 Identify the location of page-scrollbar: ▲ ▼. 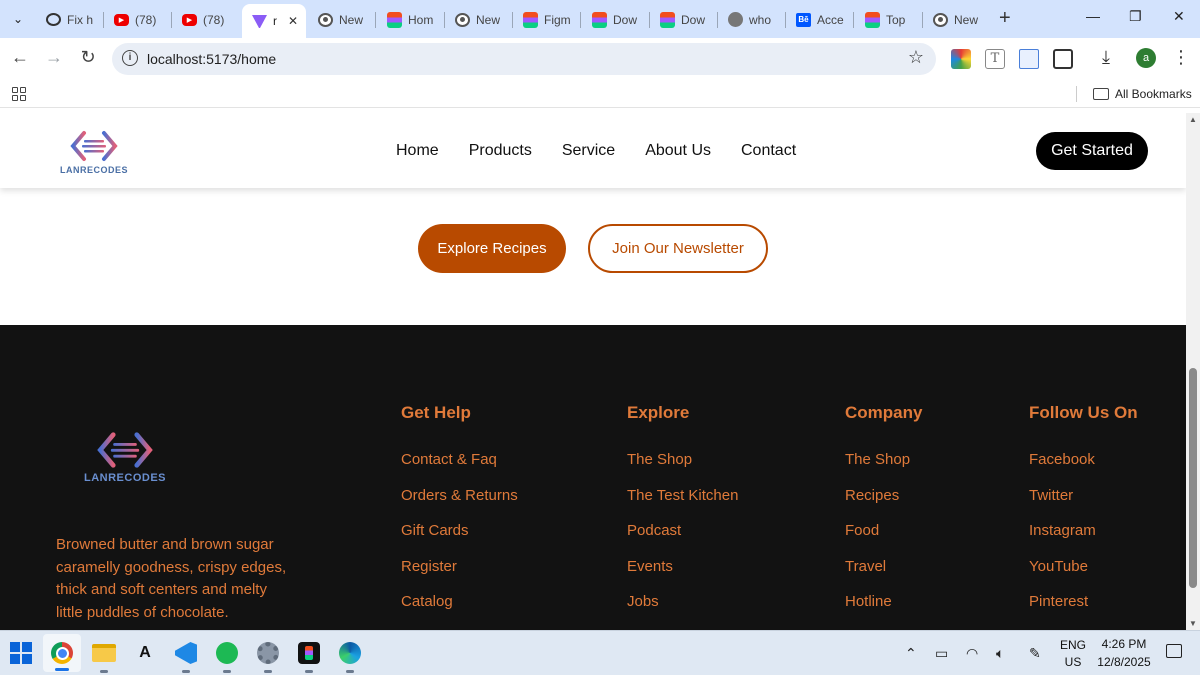
(1193, 371).